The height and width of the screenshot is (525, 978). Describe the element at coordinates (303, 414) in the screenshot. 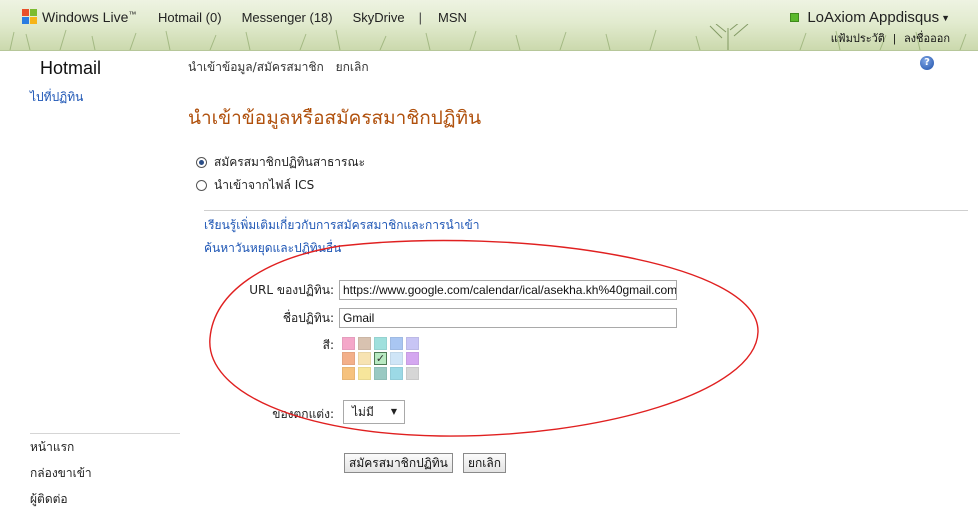

I see `charm-label: ของตกแต่ง:` at that location.